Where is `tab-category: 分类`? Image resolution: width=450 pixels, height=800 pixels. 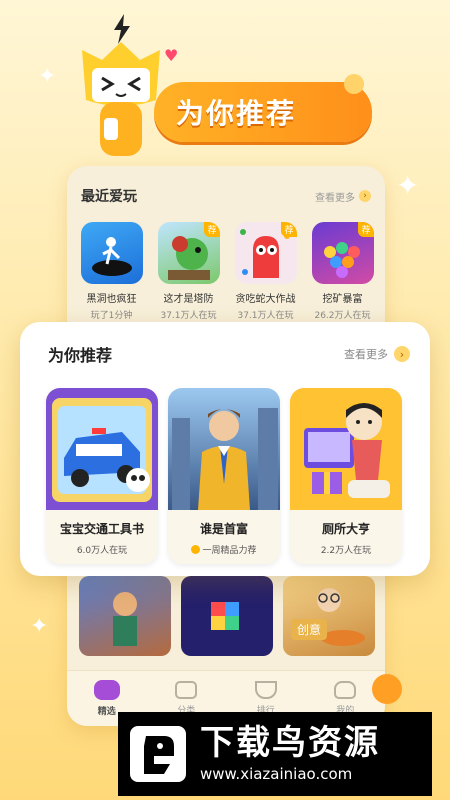
tab-category: 分类 is located at coordinates (186, 698).